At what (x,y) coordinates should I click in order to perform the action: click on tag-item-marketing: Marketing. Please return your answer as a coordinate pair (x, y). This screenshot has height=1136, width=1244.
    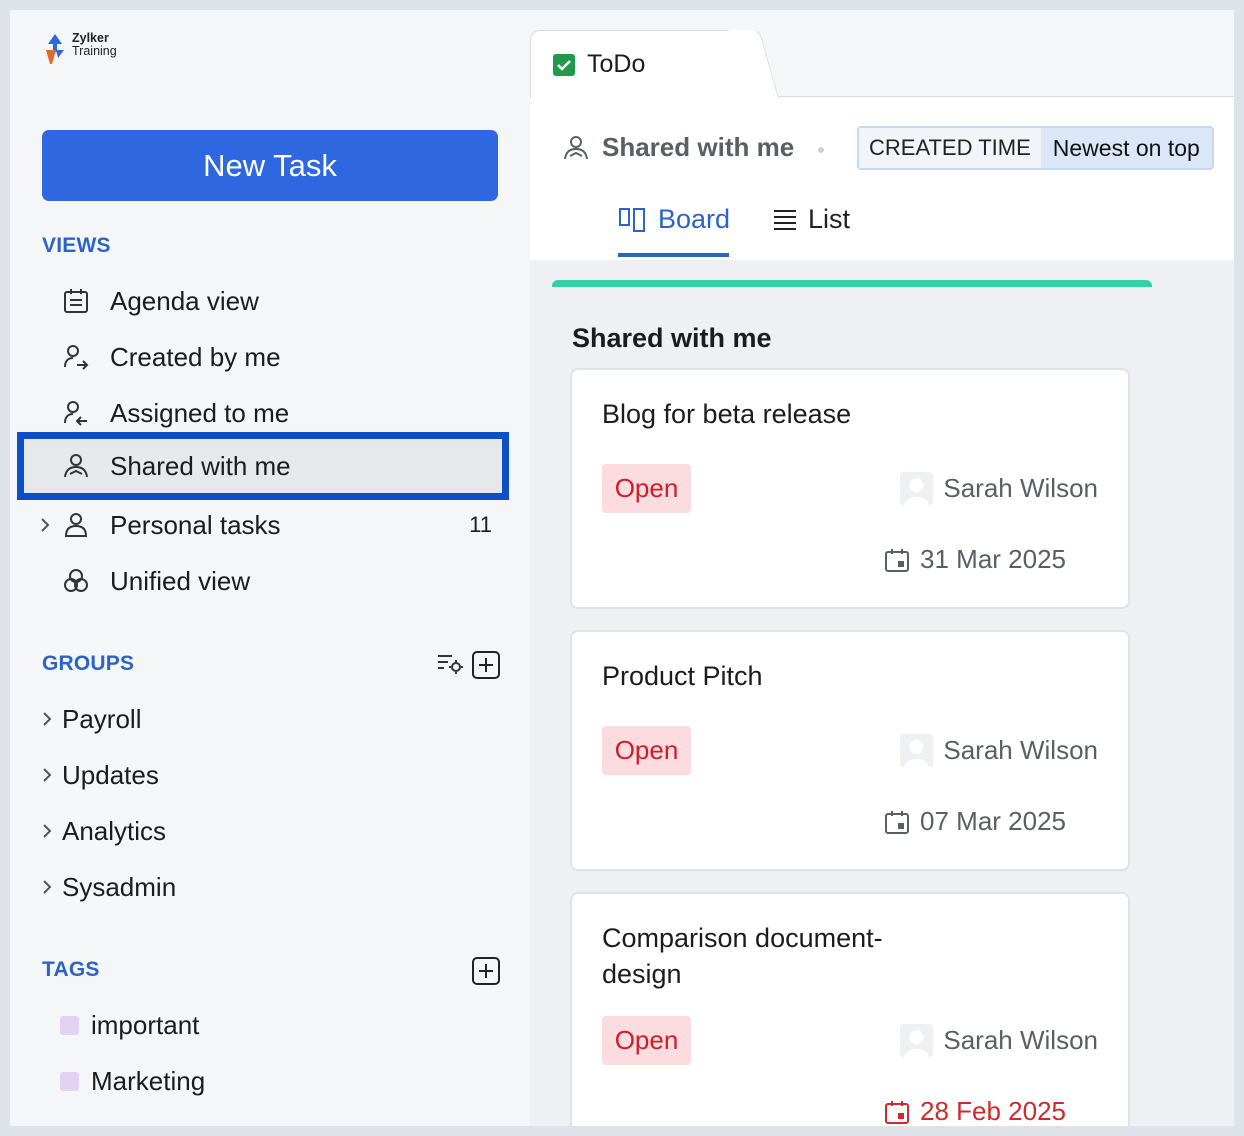
    Looking at the image, I should click on (132, 1081).